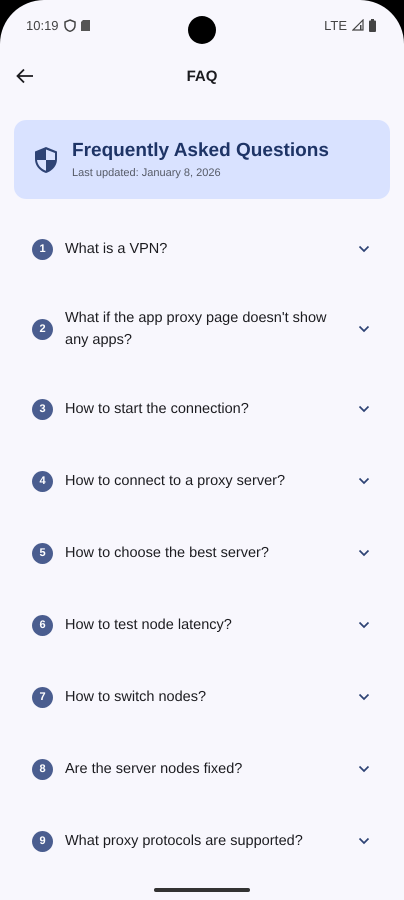  Describe the element at coordinates (25, 76) in the screenshot. I see `back-arrow-icon` at that location.